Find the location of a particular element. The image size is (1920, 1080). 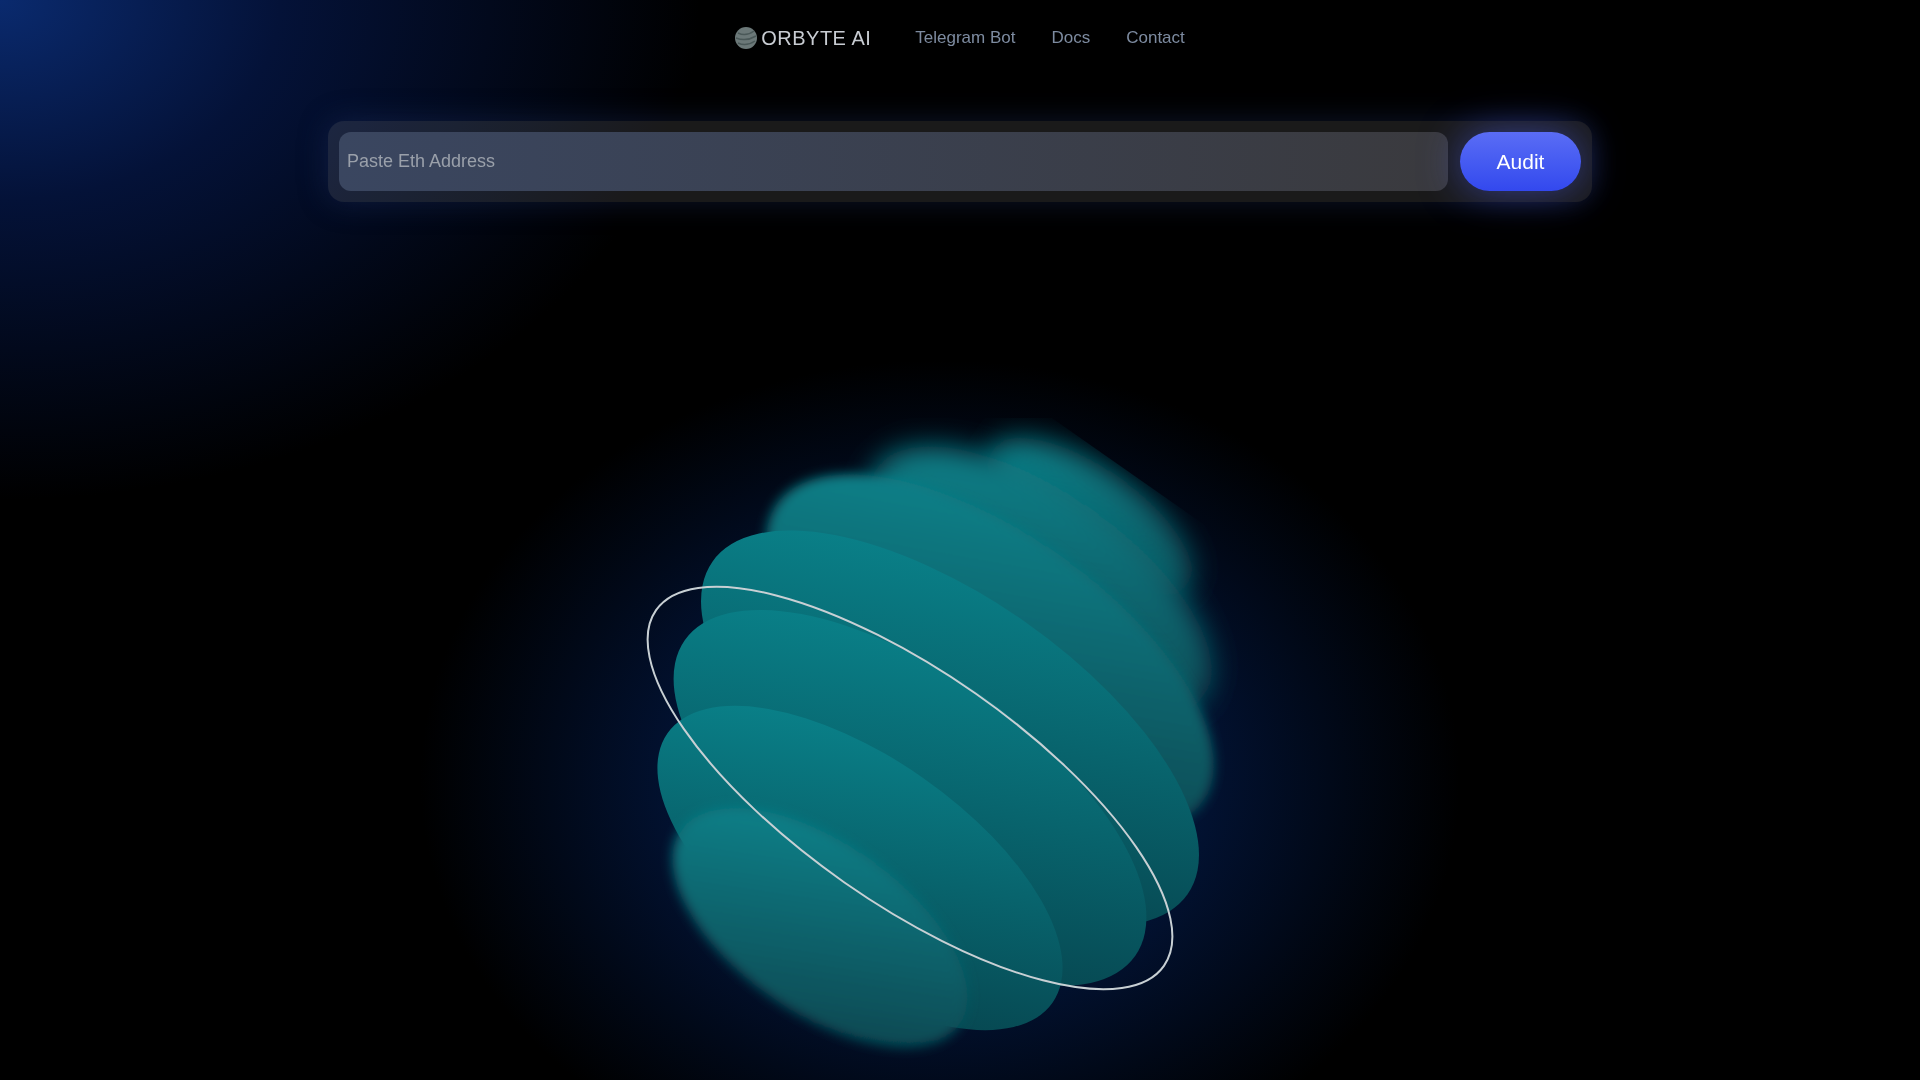

orb-logo-icon is located at coordinates (746, 38).